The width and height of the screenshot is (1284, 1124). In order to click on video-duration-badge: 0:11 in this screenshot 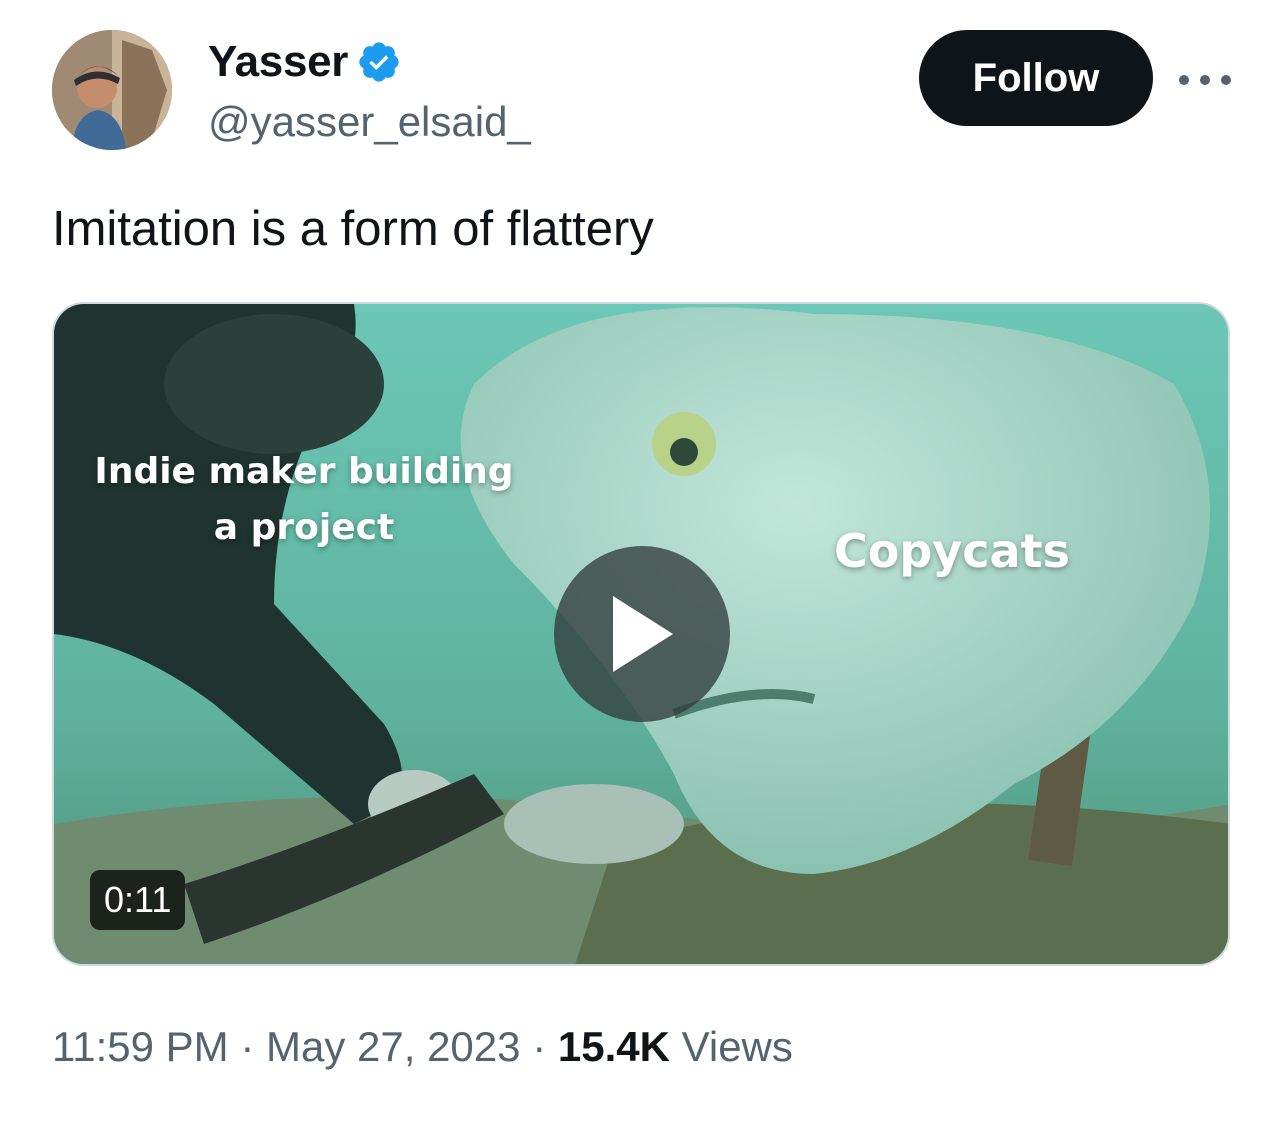, I will do `click(138, 900)`.